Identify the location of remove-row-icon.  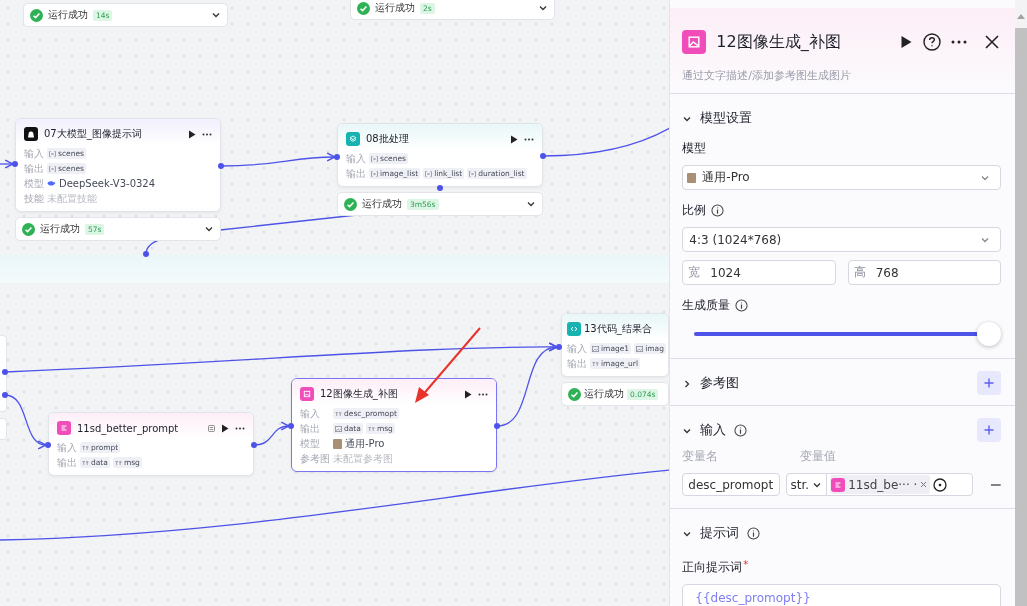
(996, 484).